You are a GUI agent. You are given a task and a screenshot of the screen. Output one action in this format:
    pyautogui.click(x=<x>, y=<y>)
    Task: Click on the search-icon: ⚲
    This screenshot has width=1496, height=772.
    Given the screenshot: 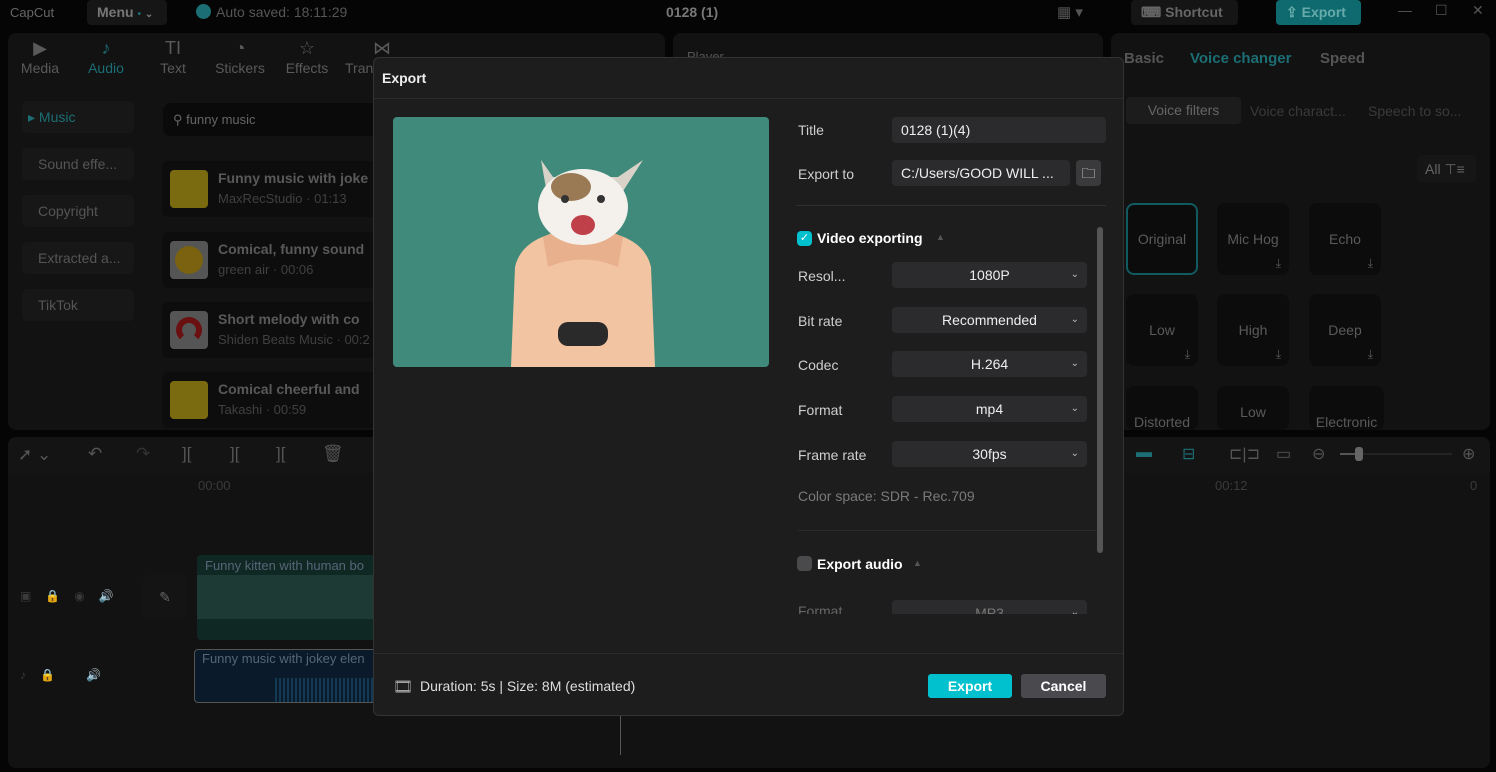 What is the action you would take?
    pyautogui.click(x=178, y=119)
    